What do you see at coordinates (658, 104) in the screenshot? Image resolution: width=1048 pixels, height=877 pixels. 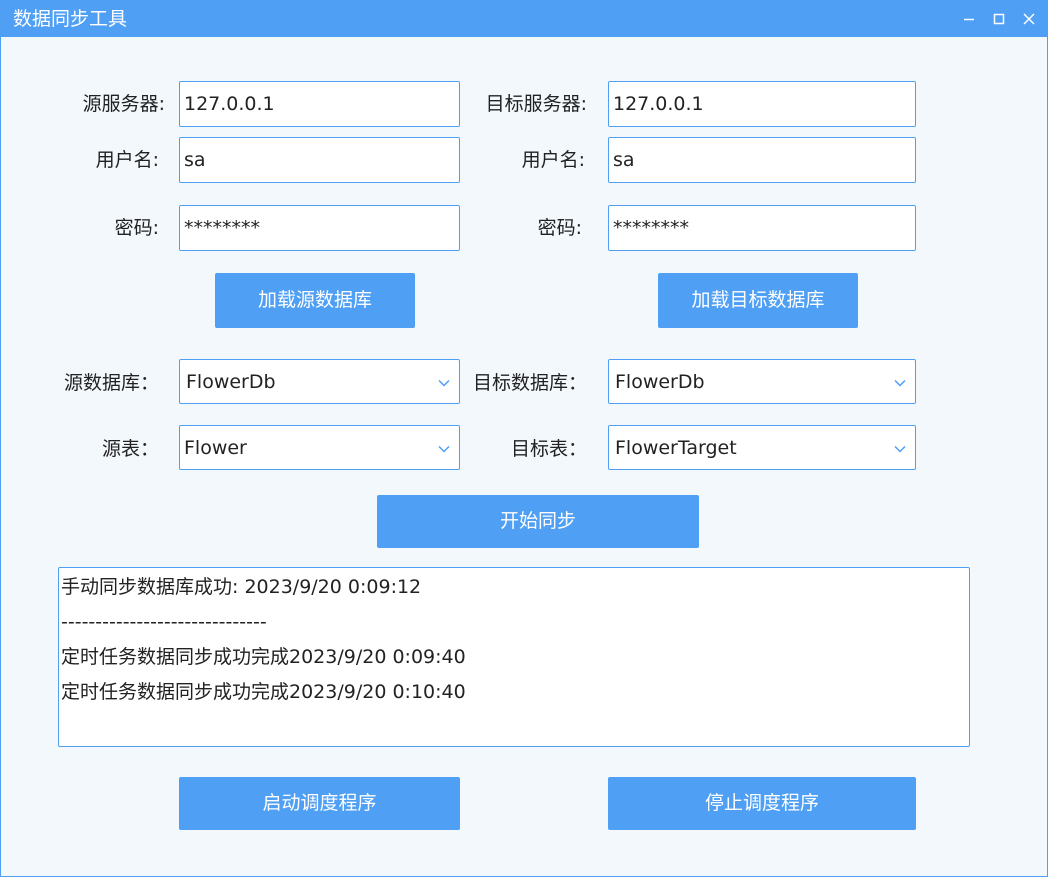 I see `target-server-value: 127.0.0.1` at bounding box center [658, 104].